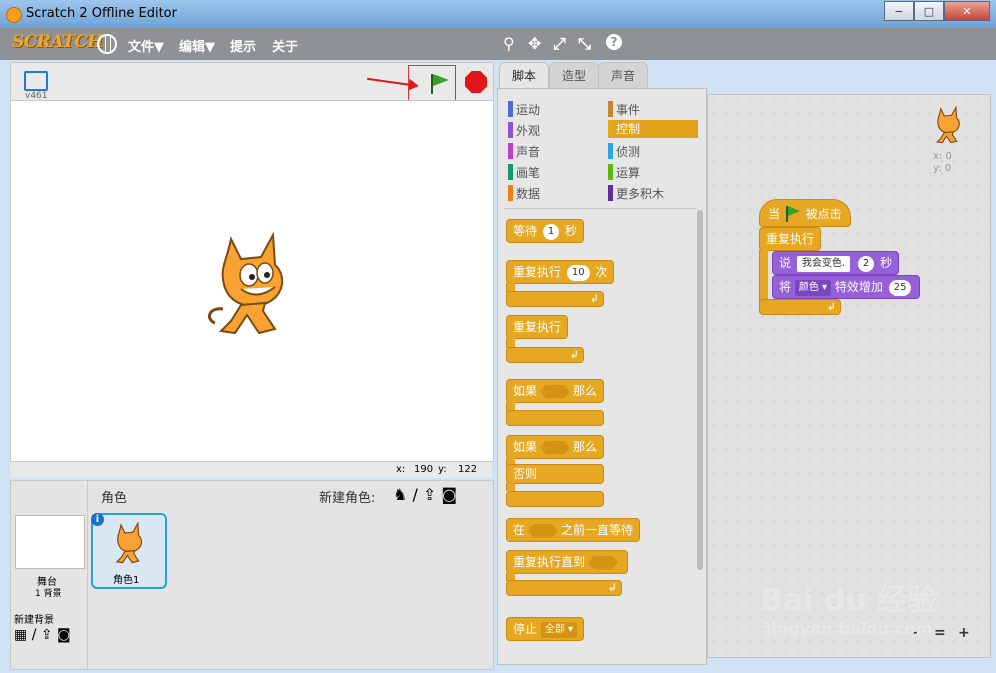 Image resolution: width=996 pixels, height=673 pixels. I want to click on block-input: 2, so click(866, 263).